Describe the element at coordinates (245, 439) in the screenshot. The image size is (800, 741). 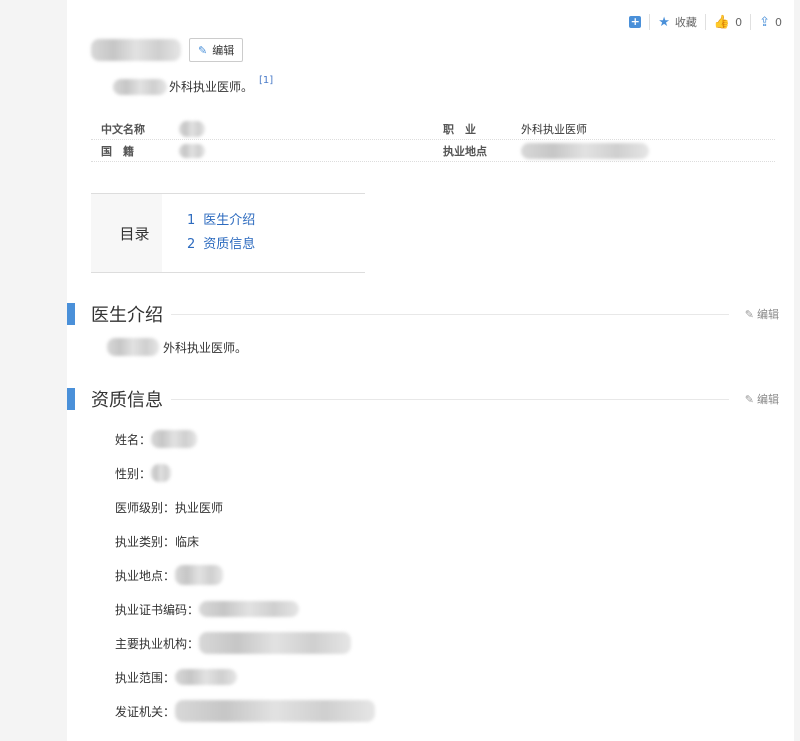
I see `list-item: 姓名：` at that location.